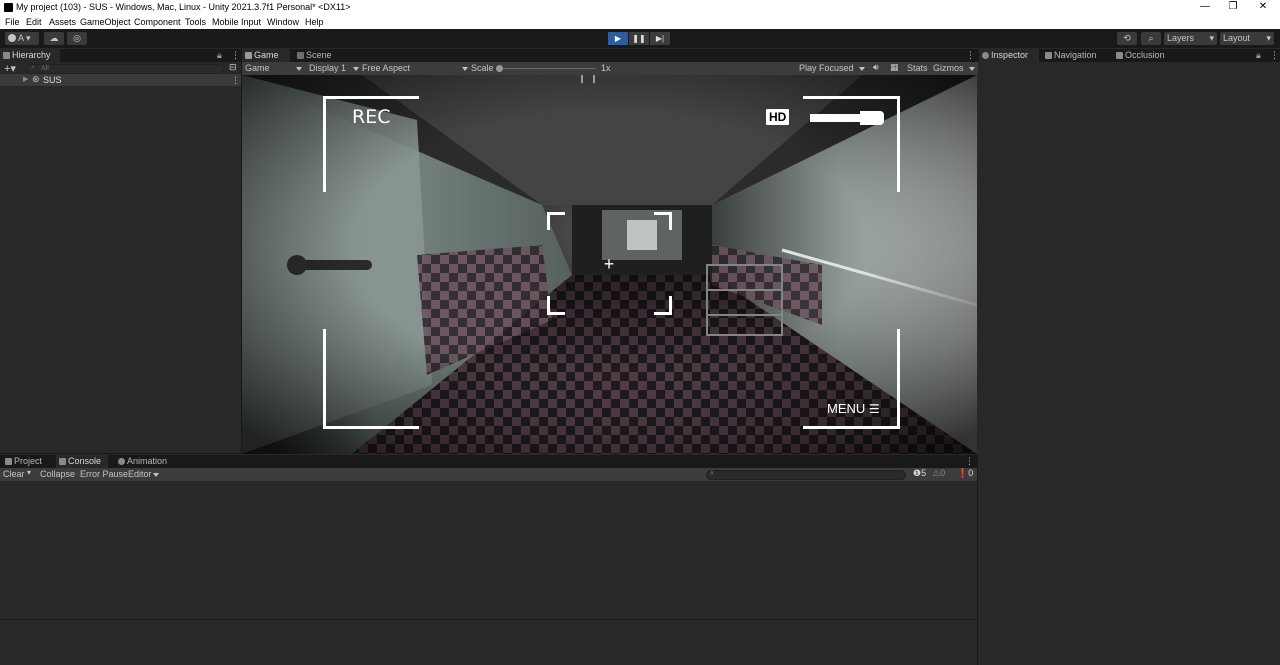 Image resolution: width=1280 pixels, height=665 pixels. I want to click on gizmos-dropdown: Gizmos, so click(954, 68).